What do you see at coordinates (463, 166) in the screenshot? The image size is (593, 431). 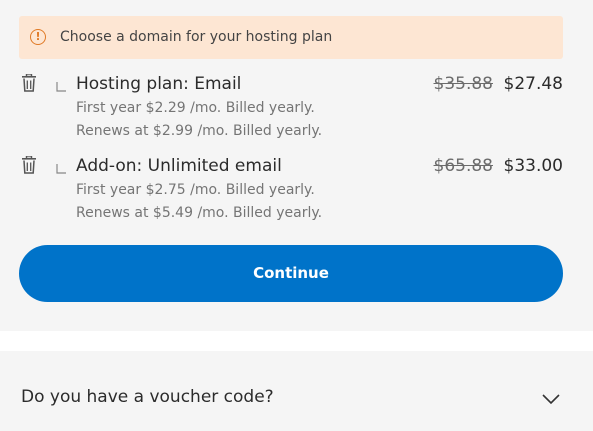 I see `original-price: $65.88` at bounding box center [463, 166].